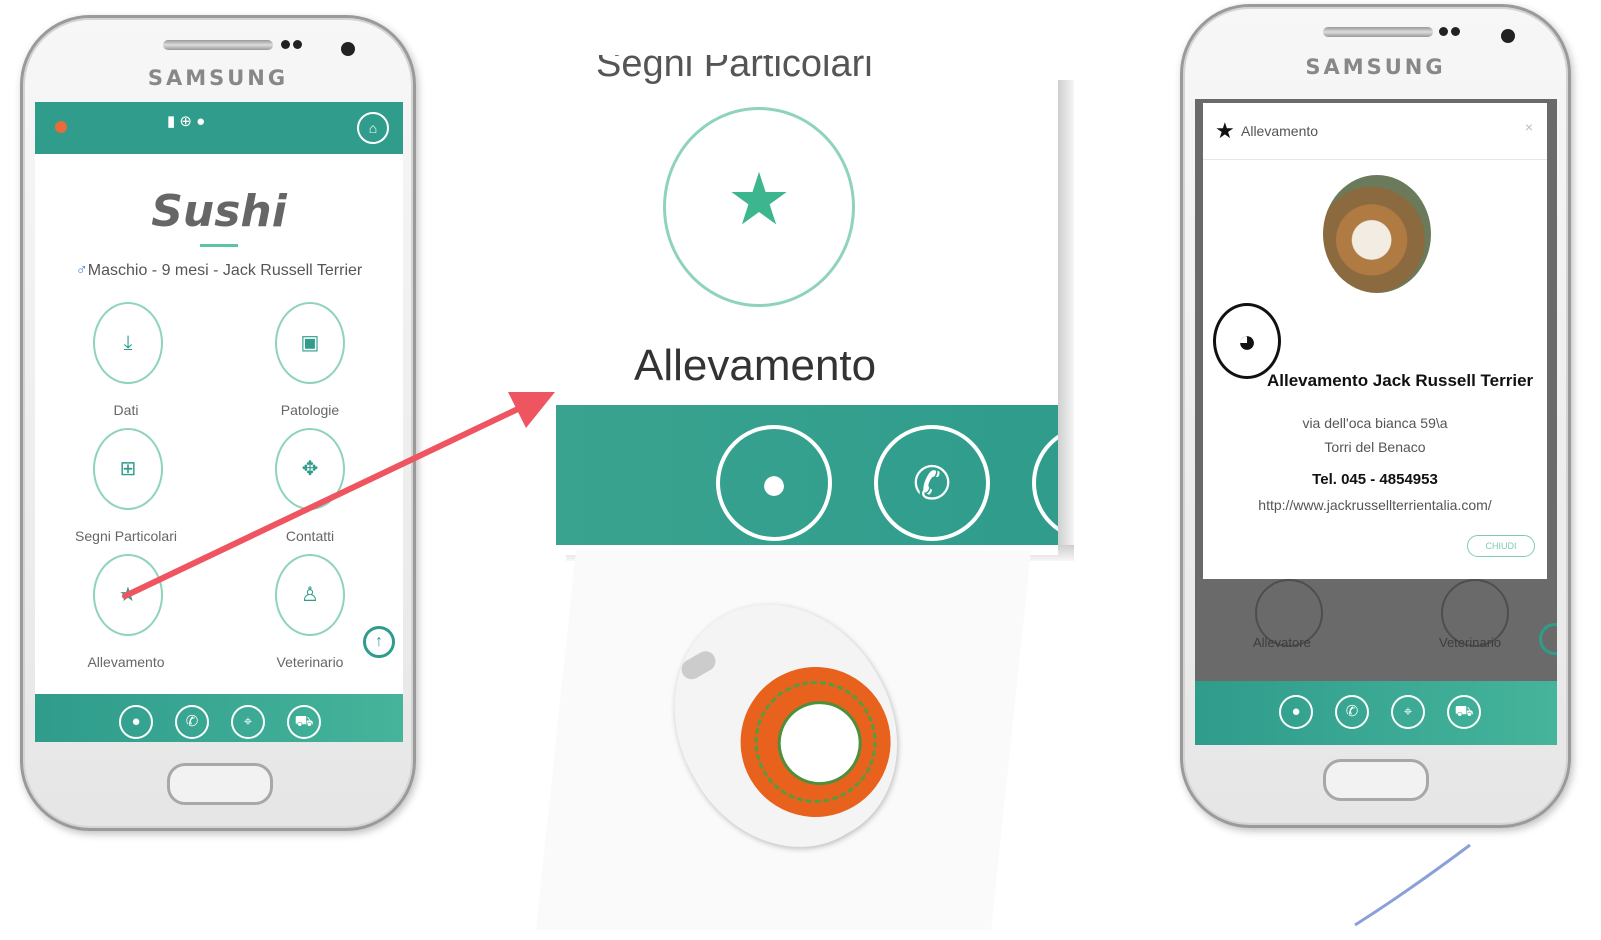 The height and width of the screenshot is (940, 1601). I want to click on close-icon: ×, so click(1529, 127).